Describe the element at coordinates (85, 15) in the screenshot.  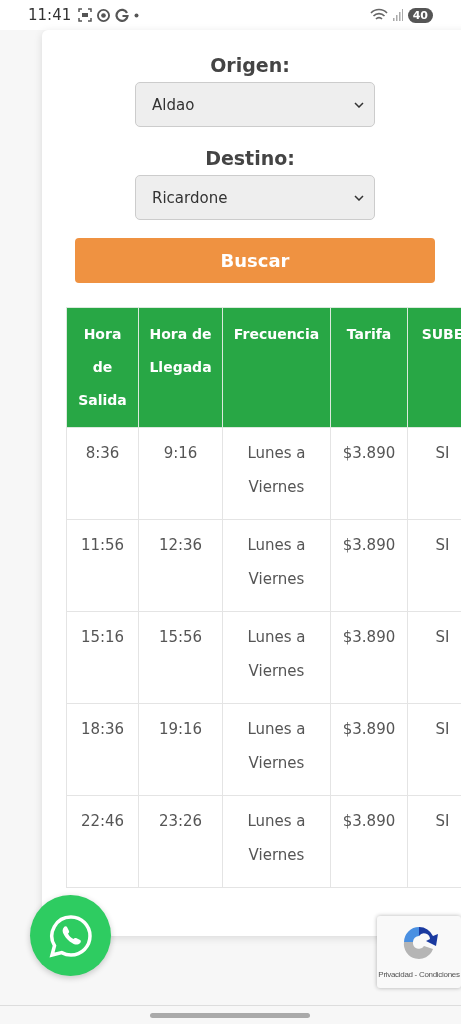
I see `screenshot-icon` at that location.